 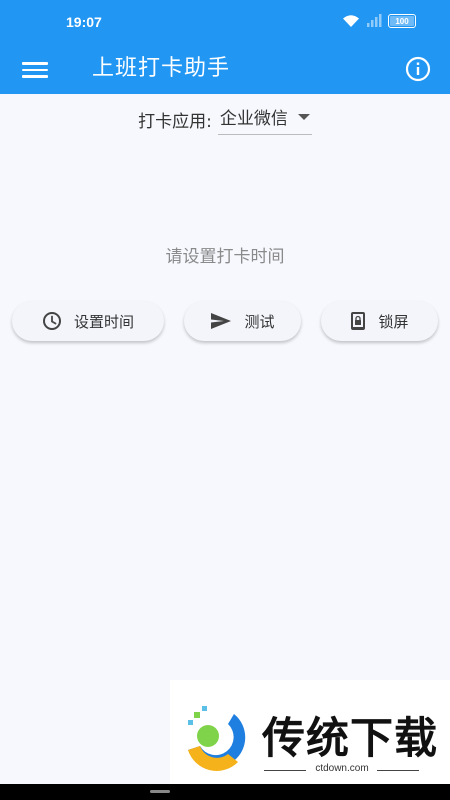 I want to click on dropdown-arrow-icon, so click(x=303, y=116).